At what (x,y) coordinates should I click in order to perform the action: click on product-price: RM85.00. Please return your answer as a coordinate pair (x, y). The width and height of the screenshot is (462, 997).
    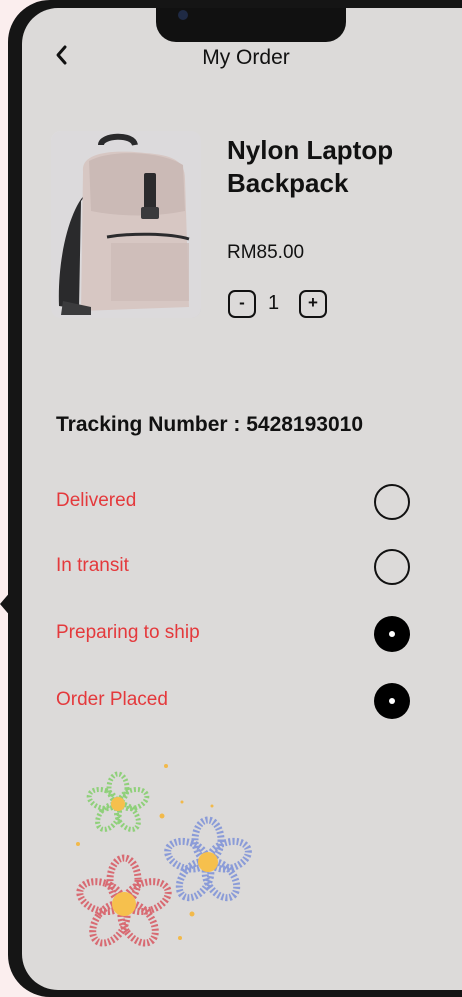
    Looking at the image, I should click on (266, 252).